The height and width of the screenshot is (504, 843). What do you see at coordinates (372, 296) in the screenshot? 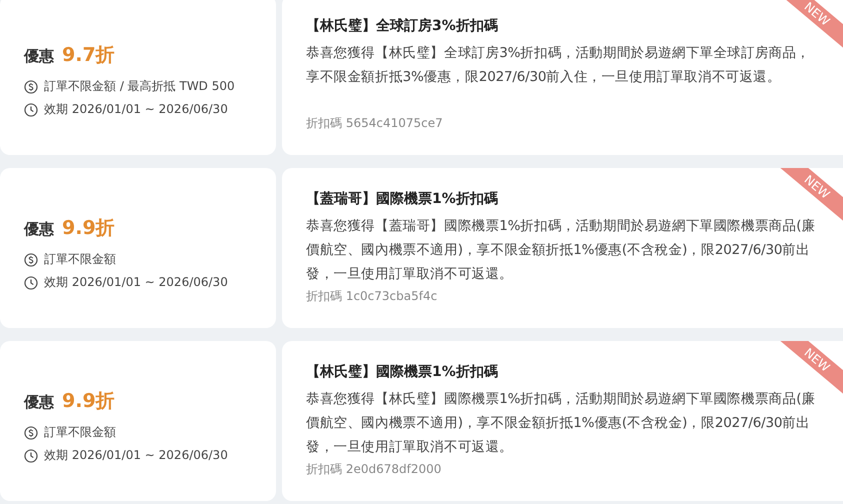
I see `coupon-code: 折扣碼 1c0c73cba5f4c` at bounding box center [372, 296].